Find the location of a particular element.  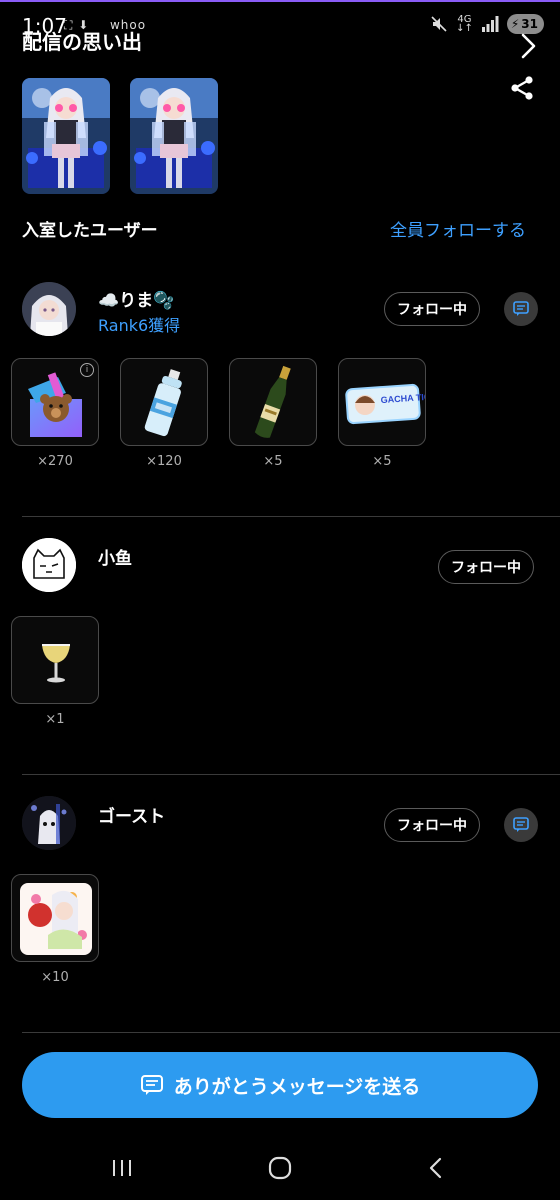

gift-card: GACHA TICKET is located at coordinates (382, 402).